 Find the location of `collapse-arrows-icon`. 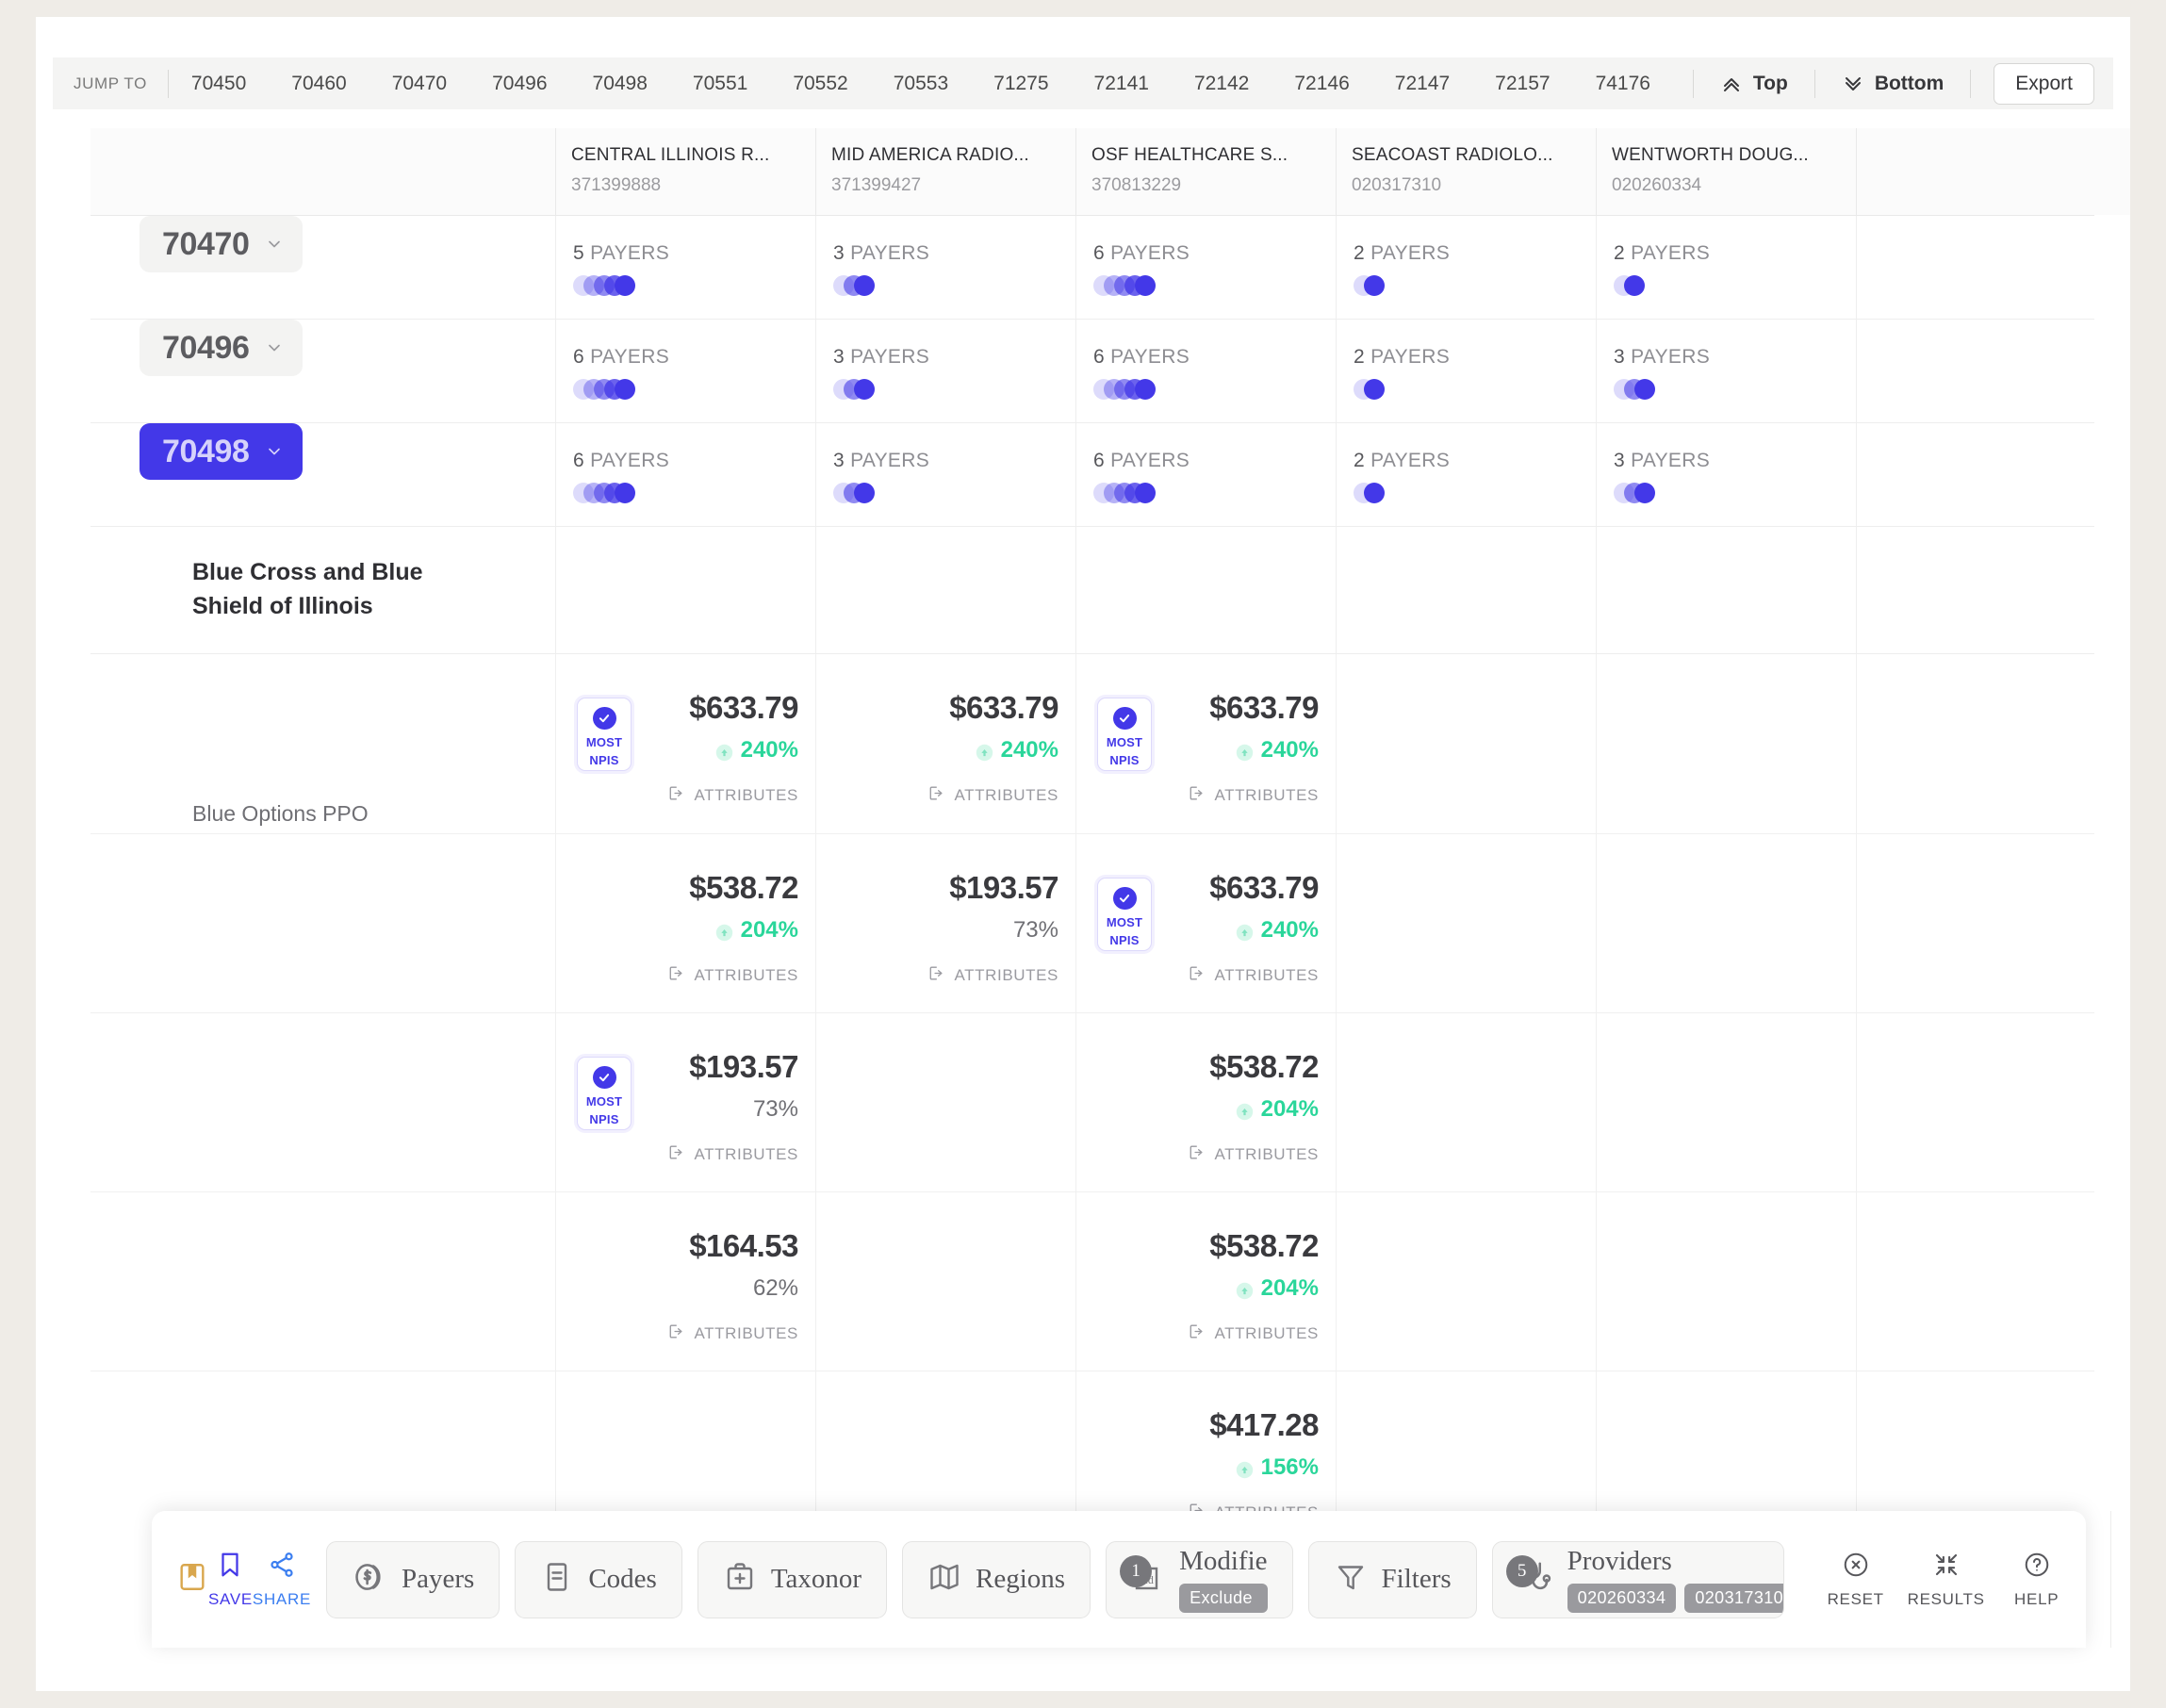

collapse-arrows-icon is located at coordinates (1947, 1568).